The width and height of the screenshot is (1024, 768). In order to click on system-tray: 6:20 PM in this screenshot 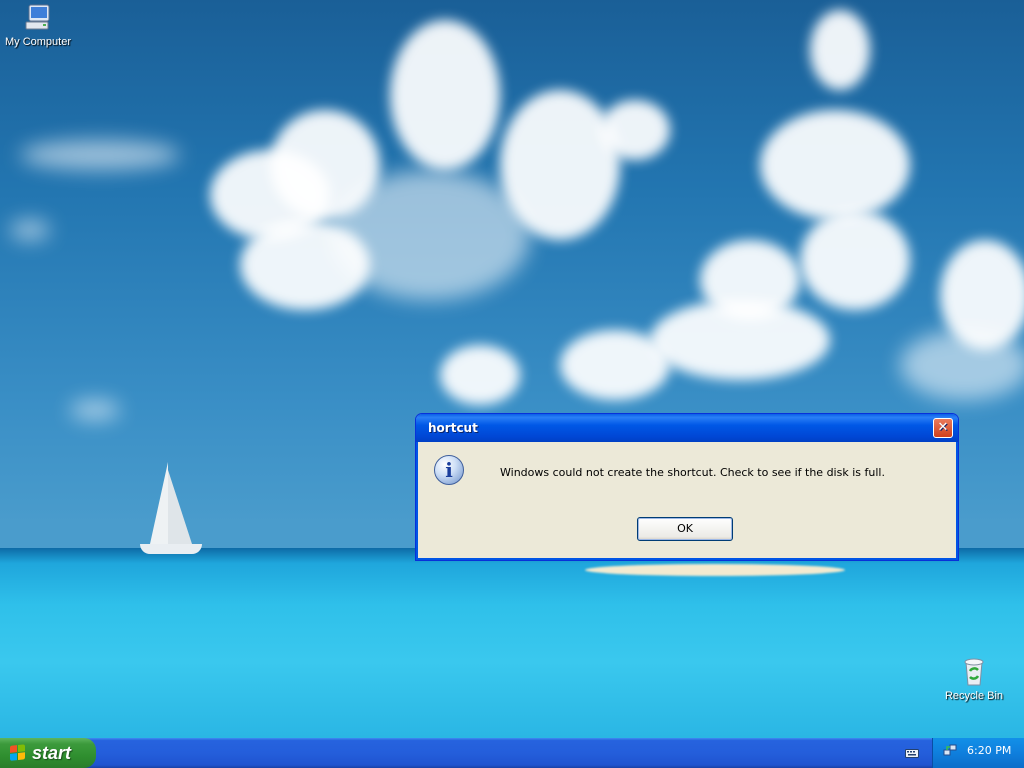, I will do `click(978, 753)`.